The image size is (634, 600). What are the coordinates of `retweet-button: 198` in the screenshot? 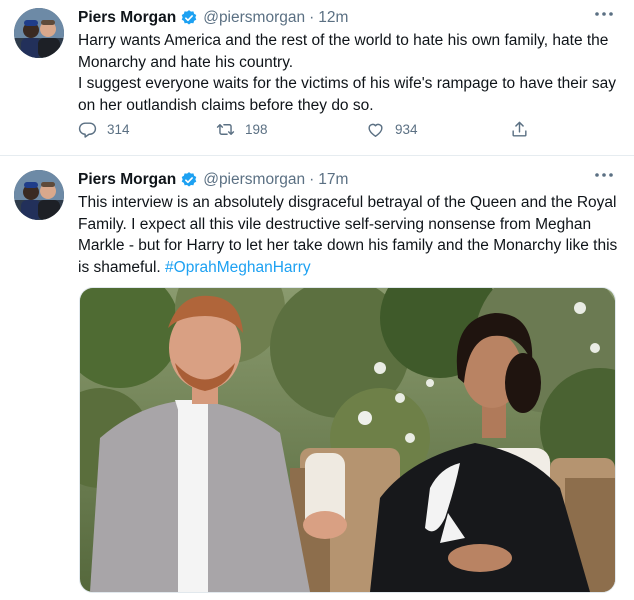 It's located at (242, 129).